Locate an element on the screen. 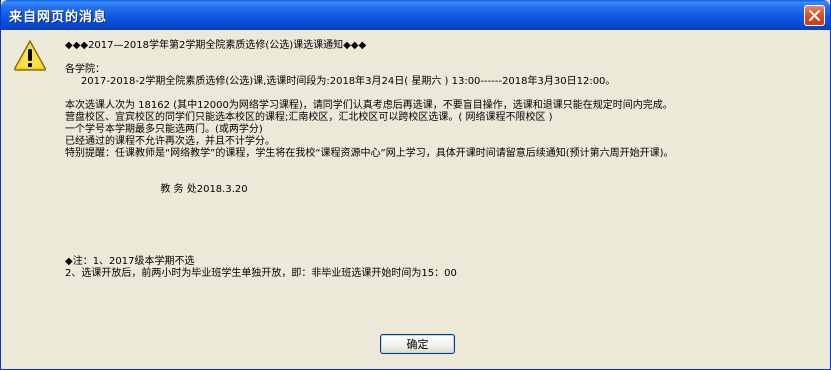 This screenshot has width=831, height=370. close-button is located at coordinates (814, 15).